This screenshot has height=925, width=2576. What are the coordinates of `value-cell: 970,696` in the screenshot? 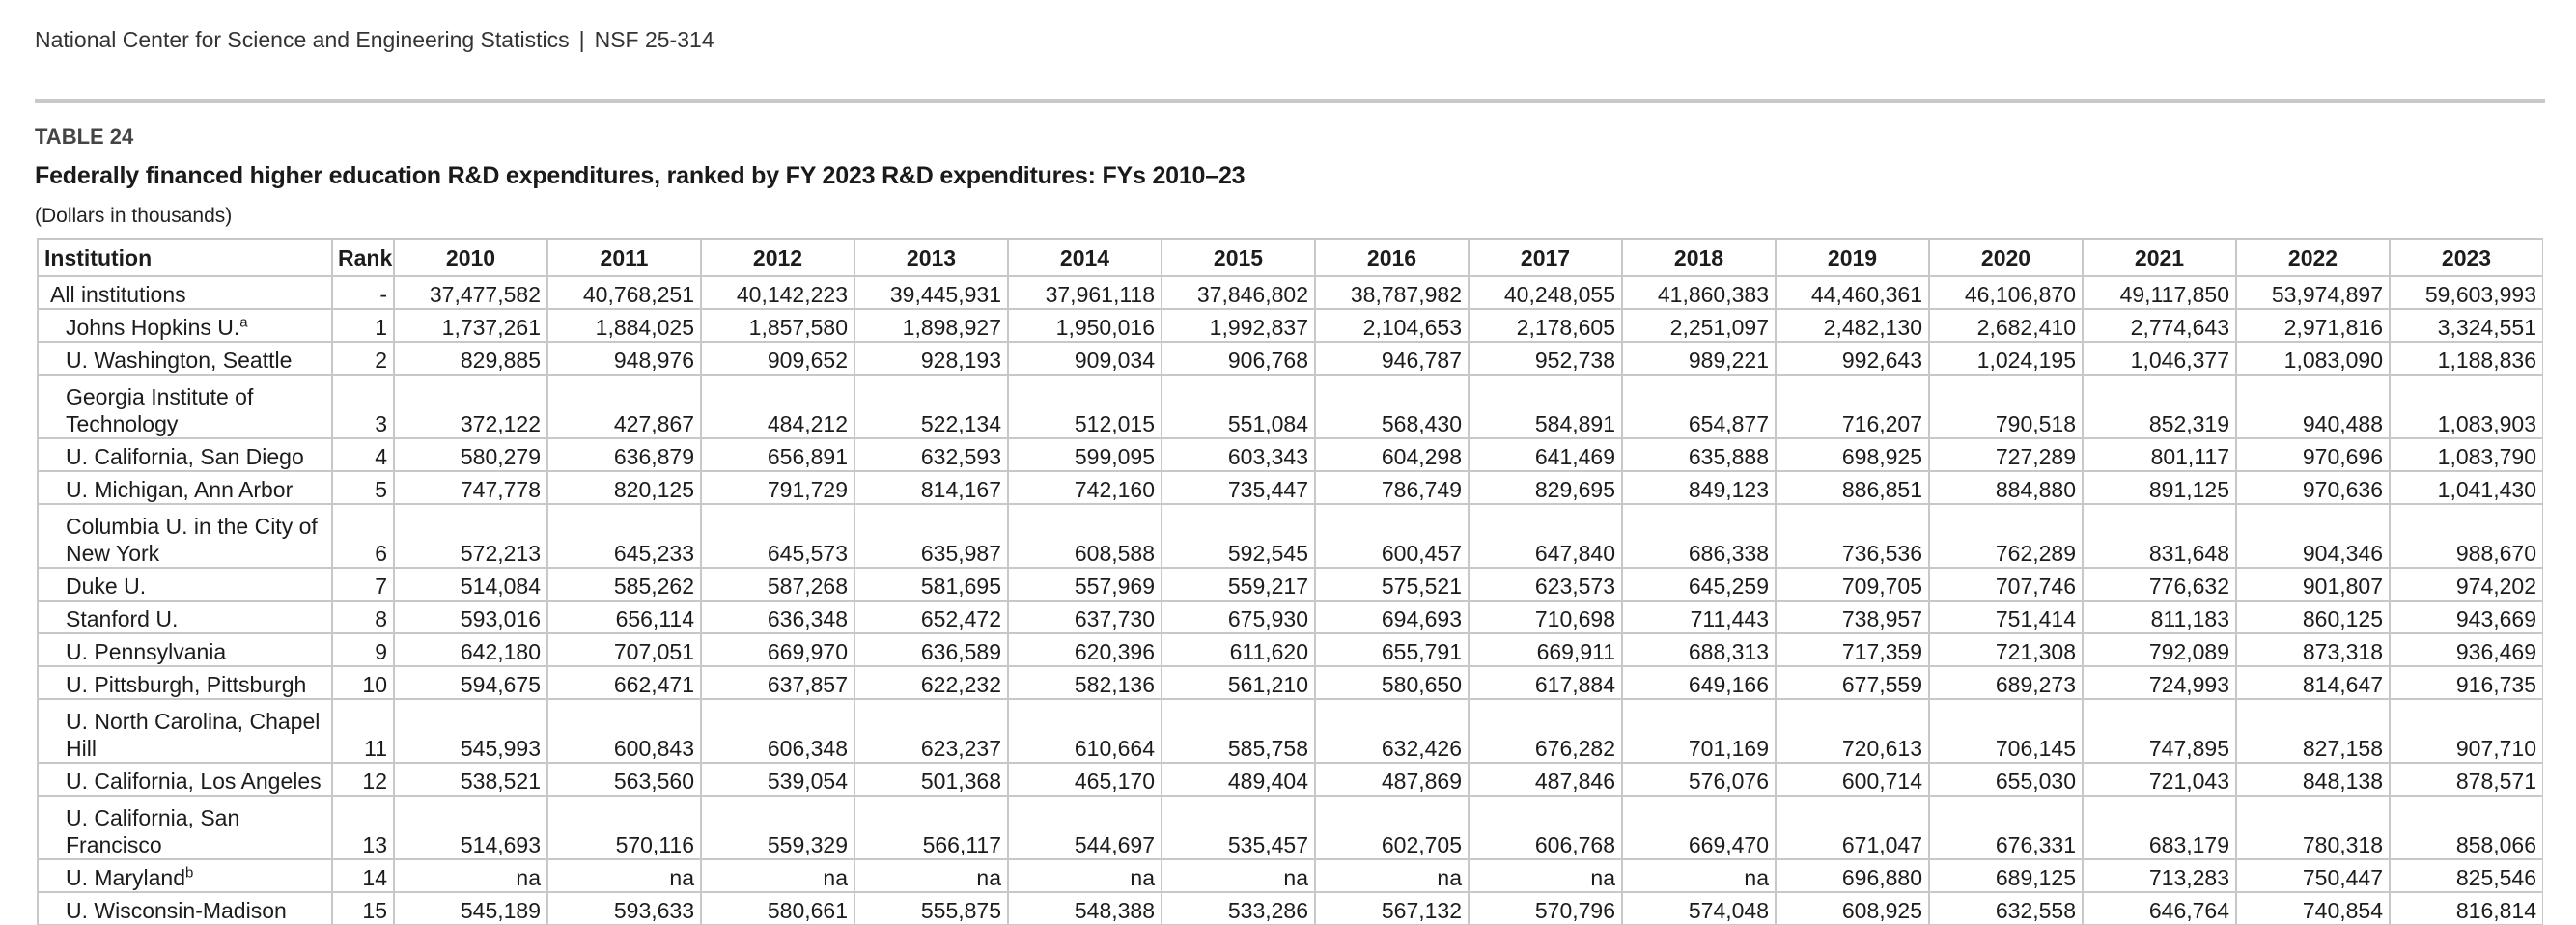 It's located at (2313, 455).